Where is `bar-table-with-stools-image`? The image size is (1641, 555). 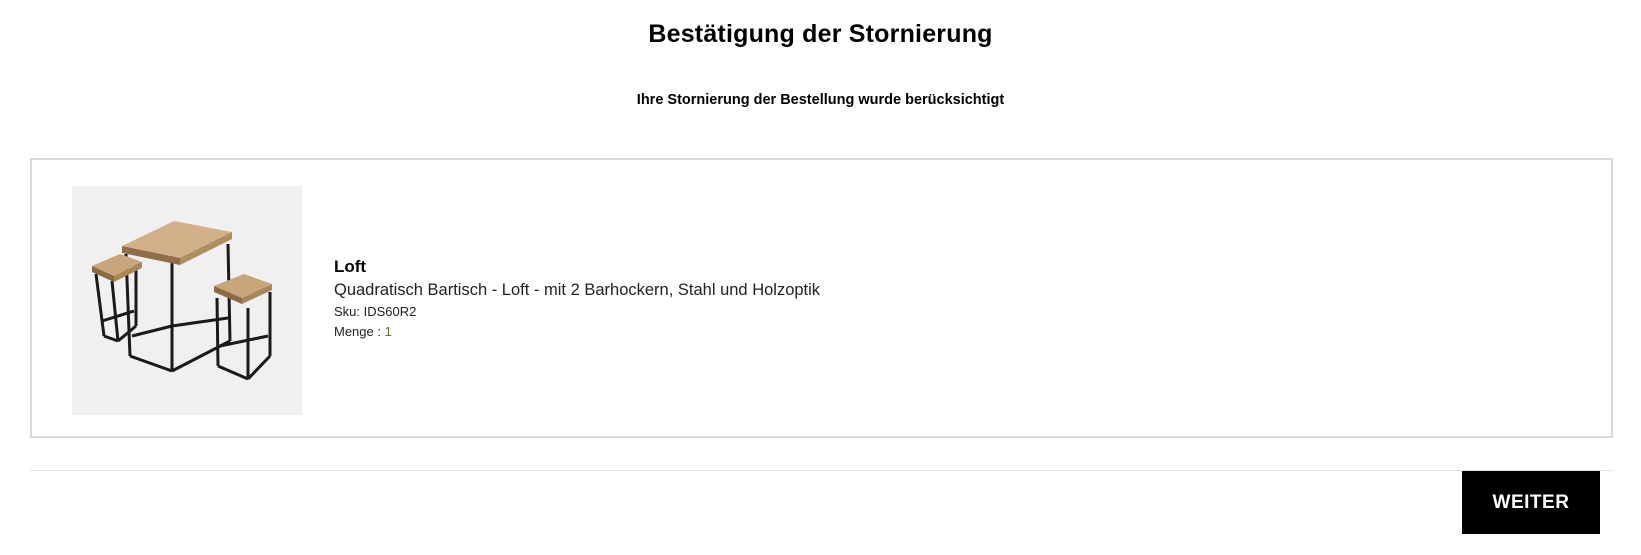 bar-table-with-stools-image is located at coordinates (182, 301).